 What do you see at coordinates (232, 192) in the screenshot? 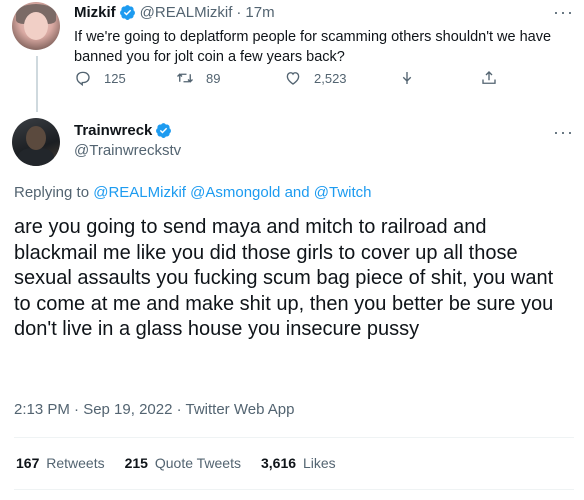
I see `replying-links: @REALMizkif @Asmongold and @Twitch` at bounding box center [232, 192].